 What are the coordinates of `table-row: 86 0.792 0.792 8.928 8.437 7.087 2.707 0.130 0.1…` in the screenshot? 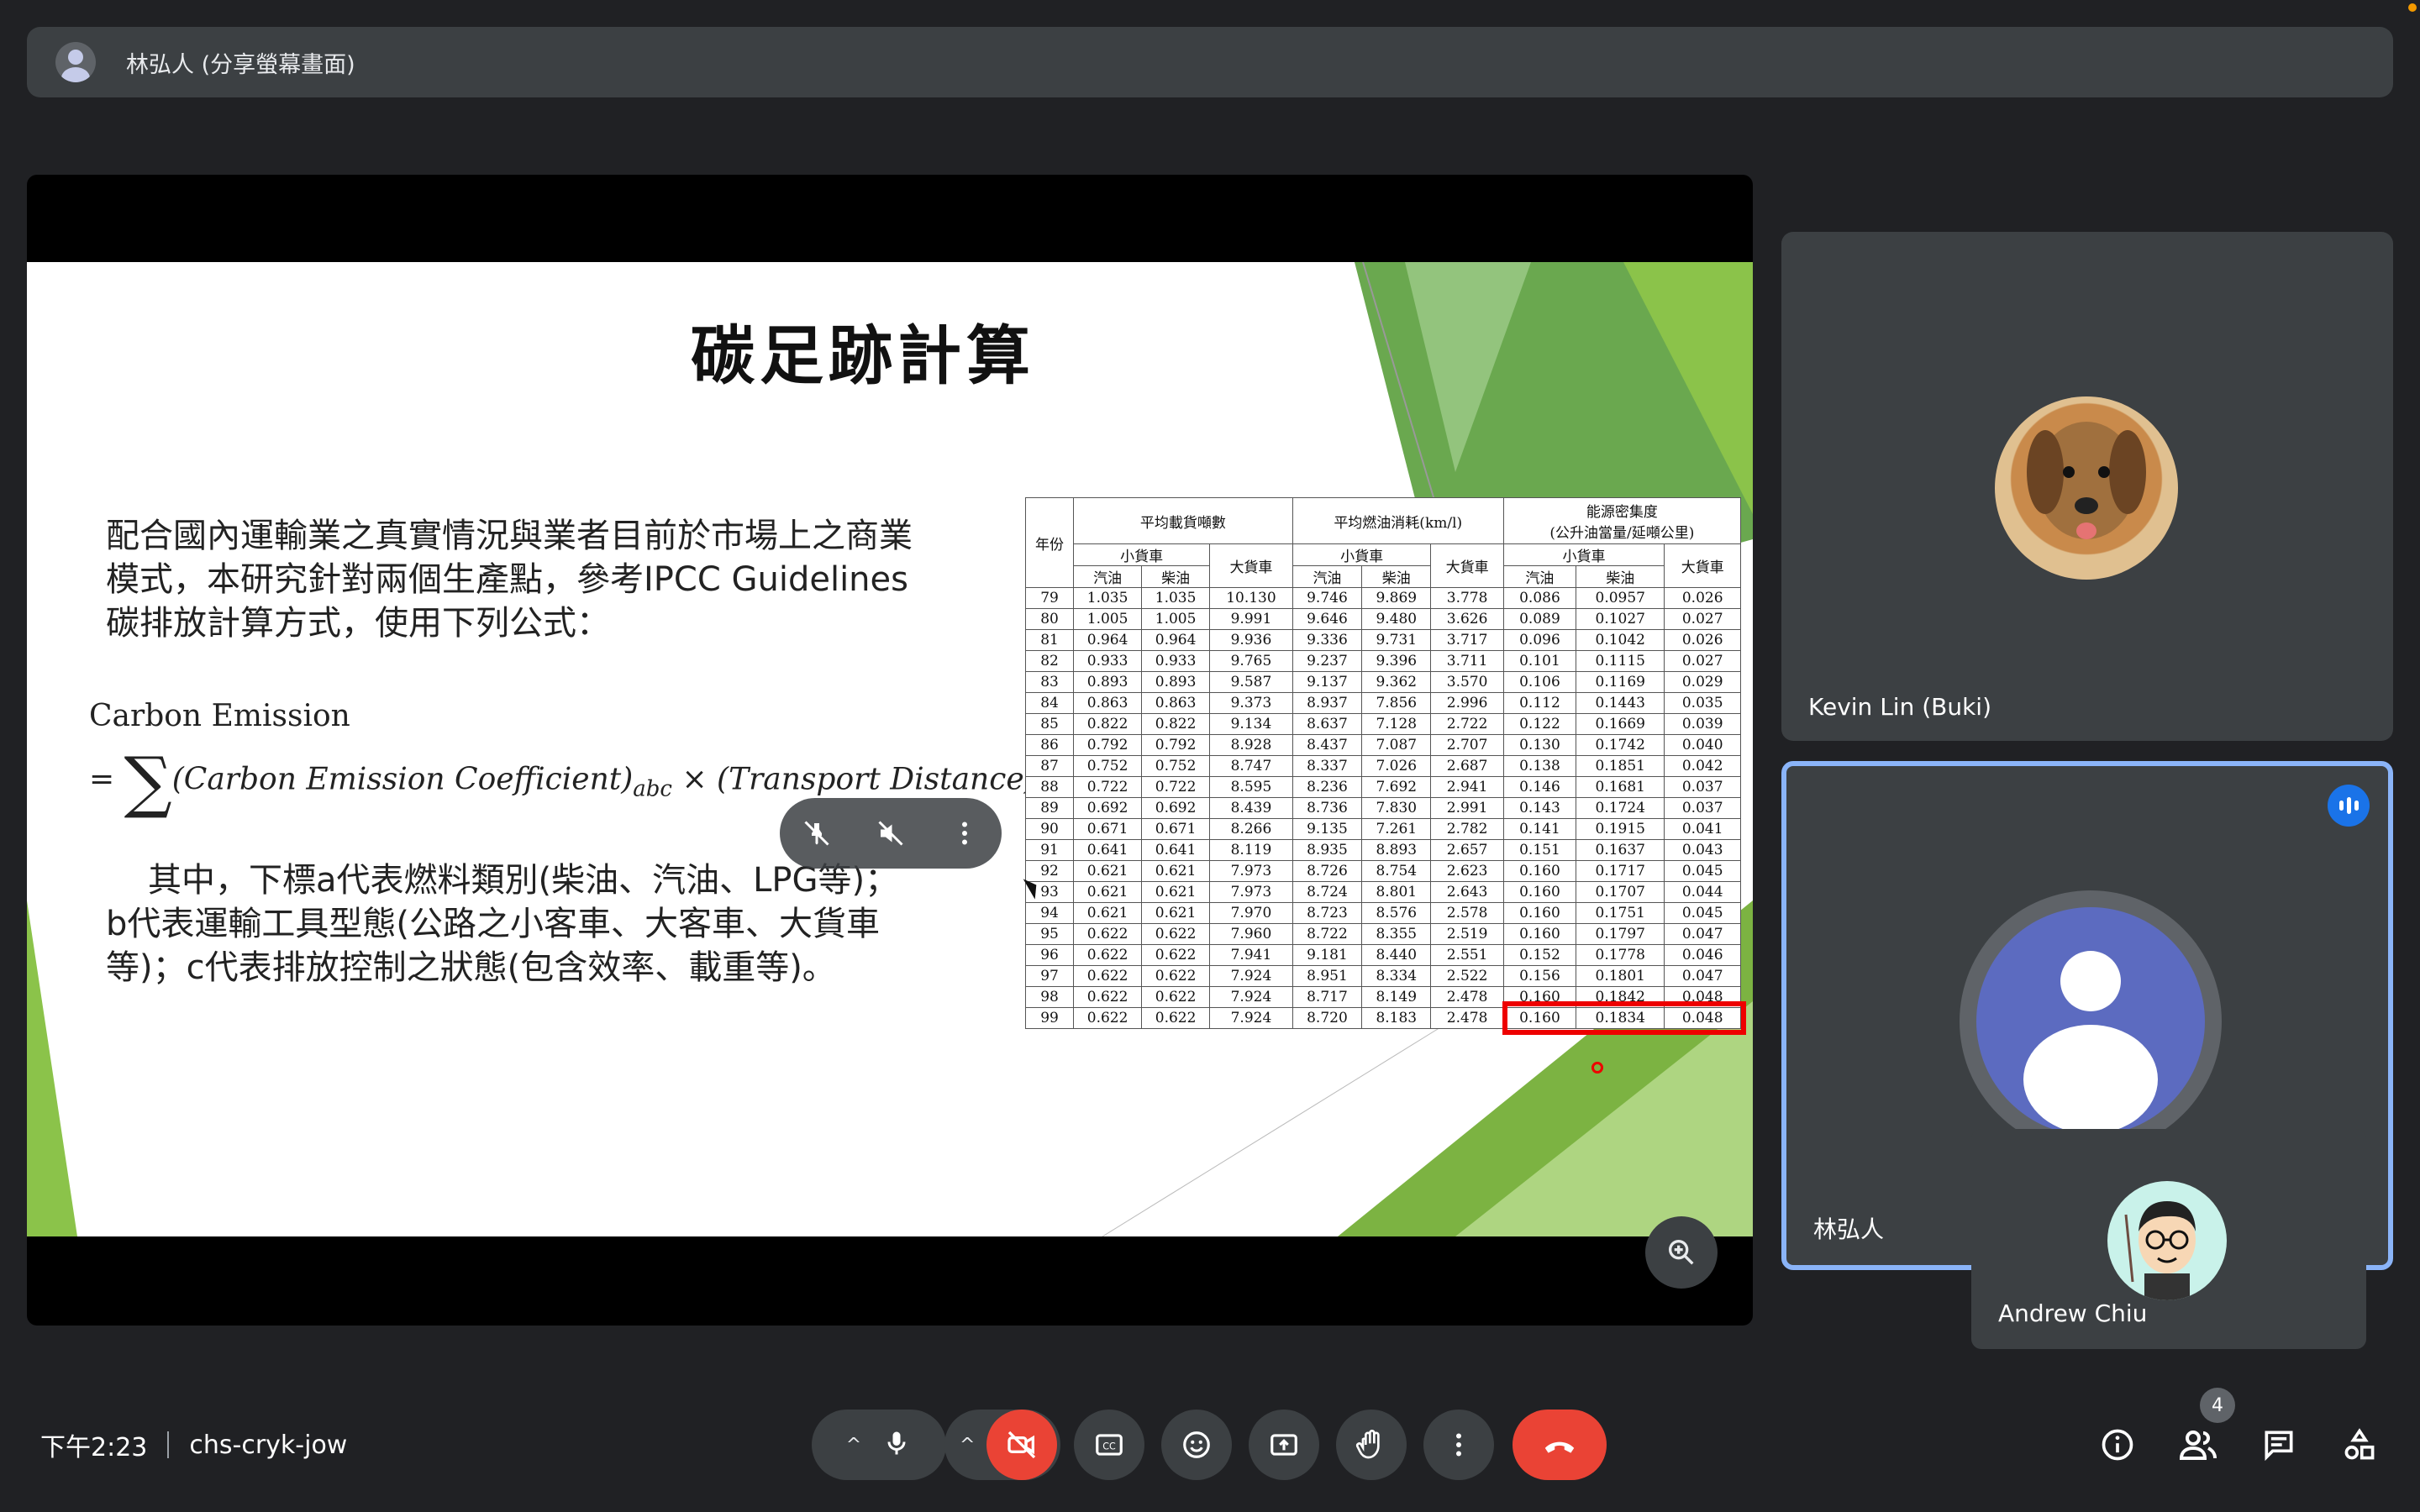 It's located at (1382, 745).